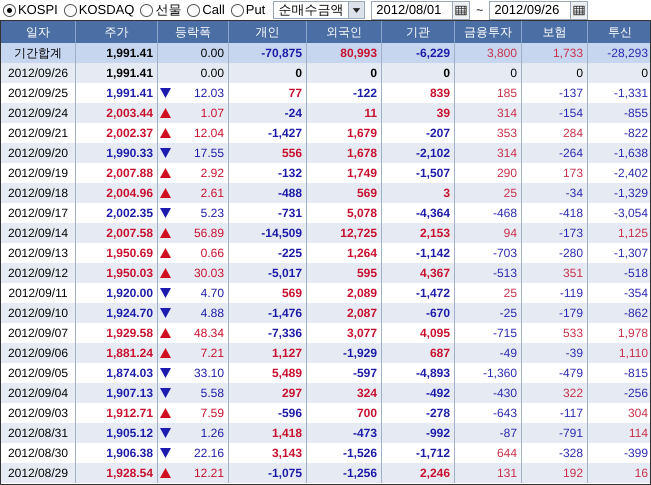 Image resolution: width=651 pixels, height=485 pixels. What do you see at coordinates (637, 413) in the screenshot?
I see `value-cell-text: 304` at bounding box center [637, 413].